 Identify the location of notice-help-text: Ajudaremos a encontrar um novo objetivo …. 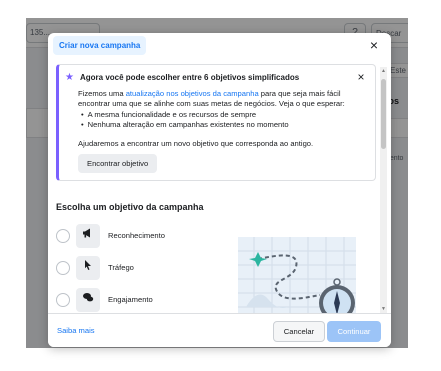
(196, 143).